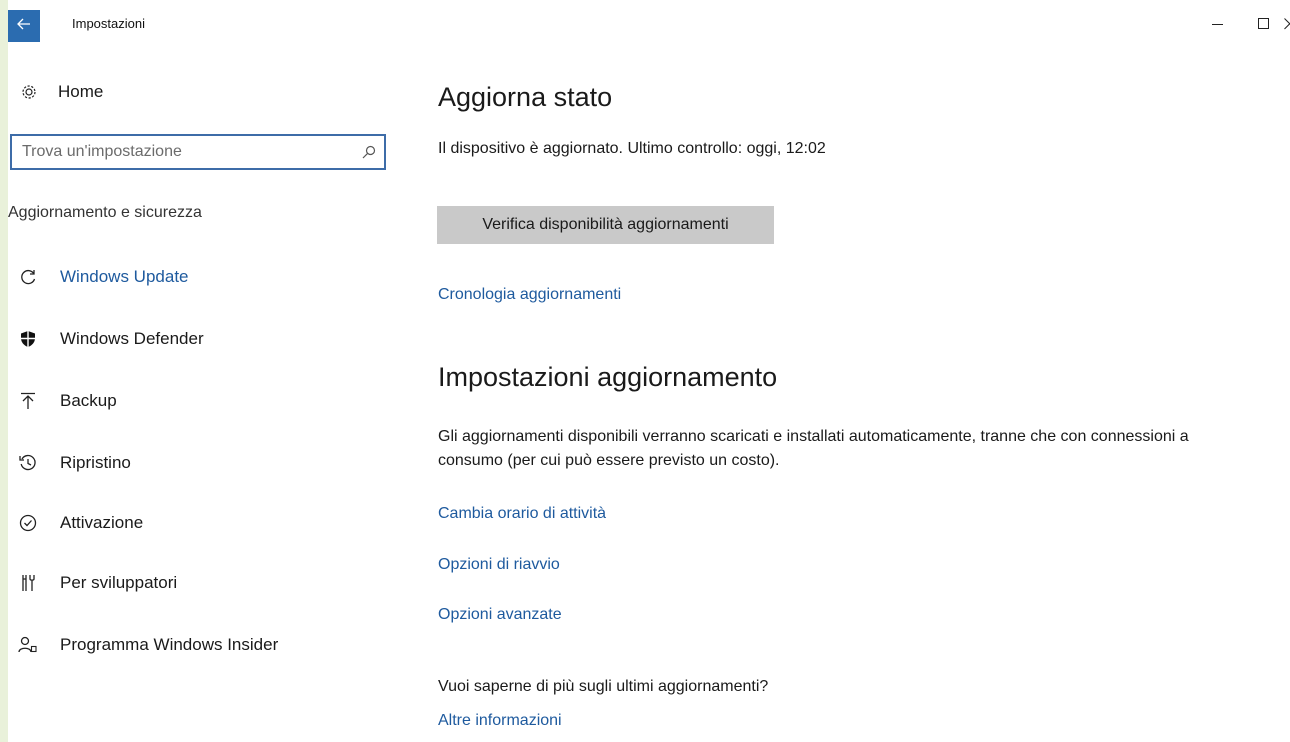 The width and height of the screenshot is (1290, 742). I want to click on tools-icon, so click(28, 583).